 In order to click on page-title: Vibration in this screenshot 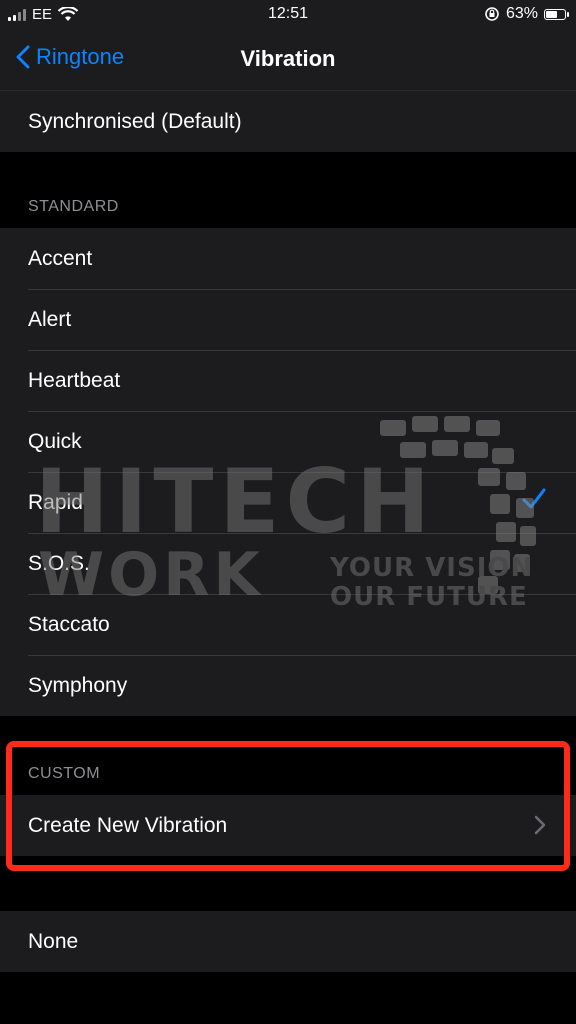, I will do `click(288, 58)`.